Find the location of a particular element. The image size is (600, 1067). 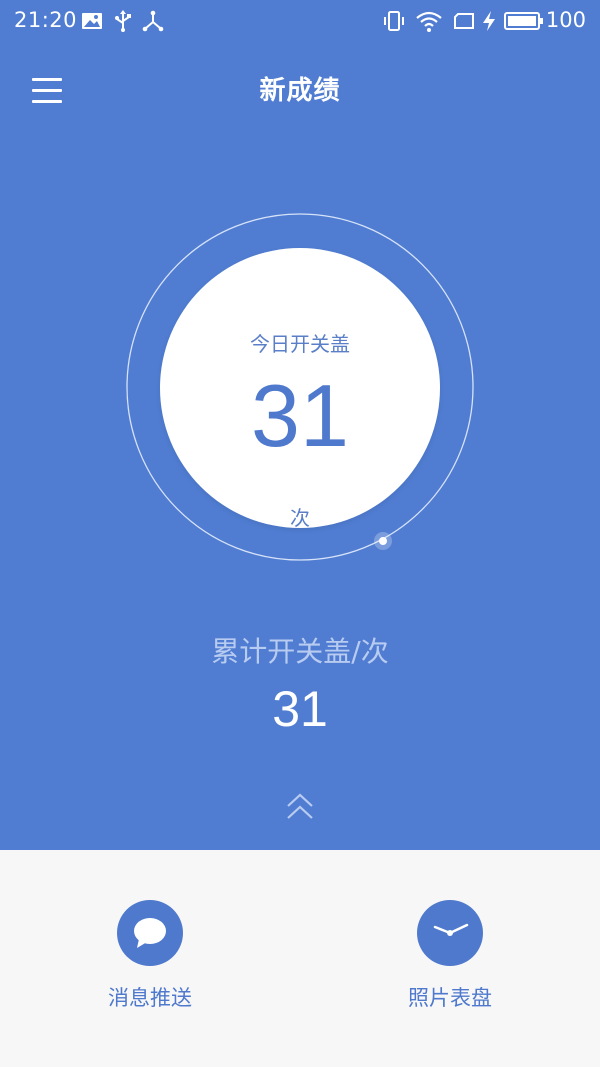

message-push-label: 消息推送 is located at coordinates (150, 998).